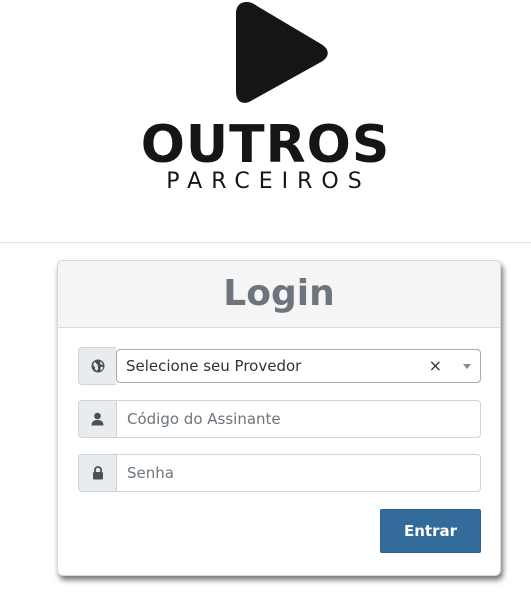 The width and height of the screenshot is (531, 592). What do you see at coordinates (467, 366) in the screenshot?
I see `chevron-down-icon` at bounding box center [467, 366].